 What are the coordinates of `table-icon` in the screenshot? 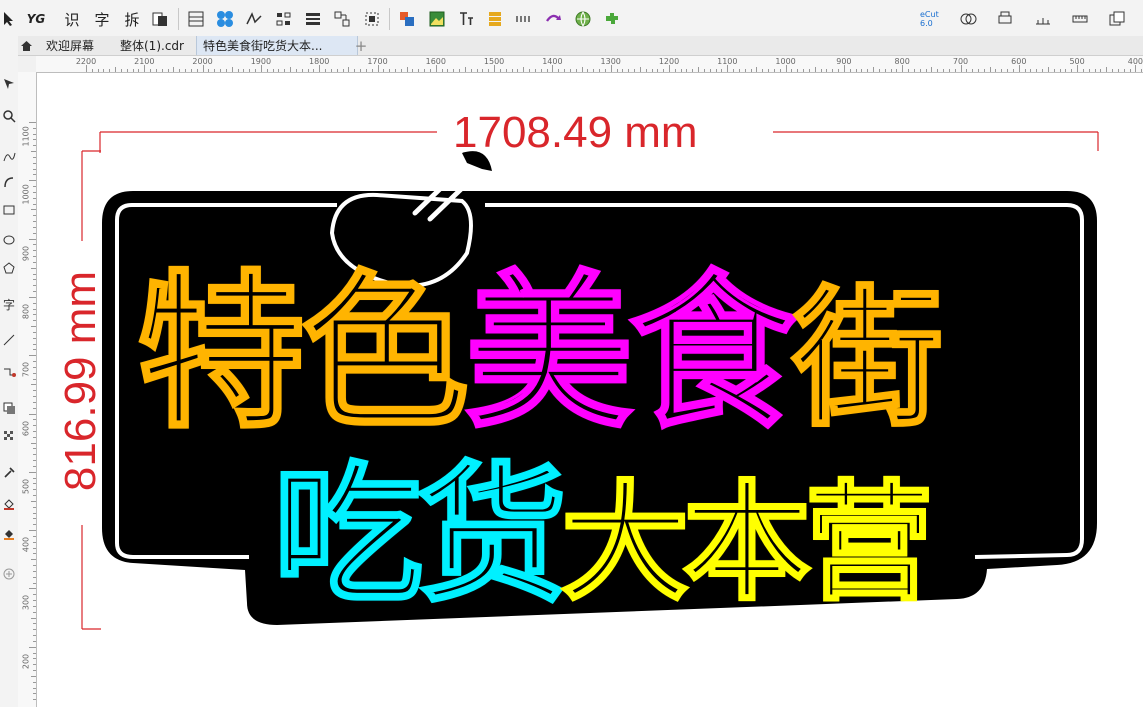 It's located at (196, 19).